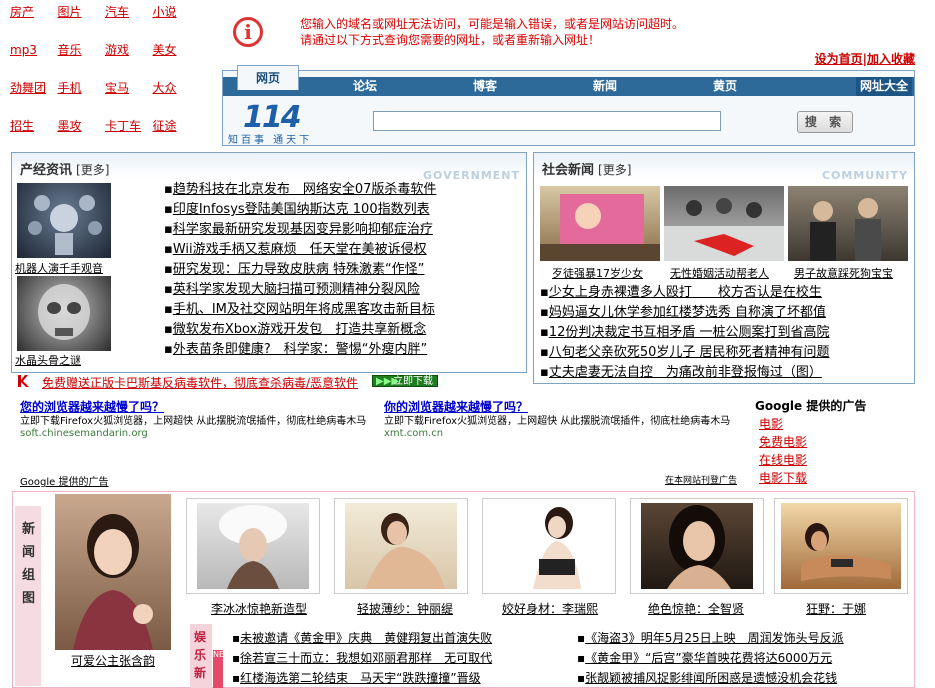  What do you see at coordinates (113, 660) in the screenshot?
I see `featured-caption: 可爱公主张含韵` at bounding box center [113, 660].